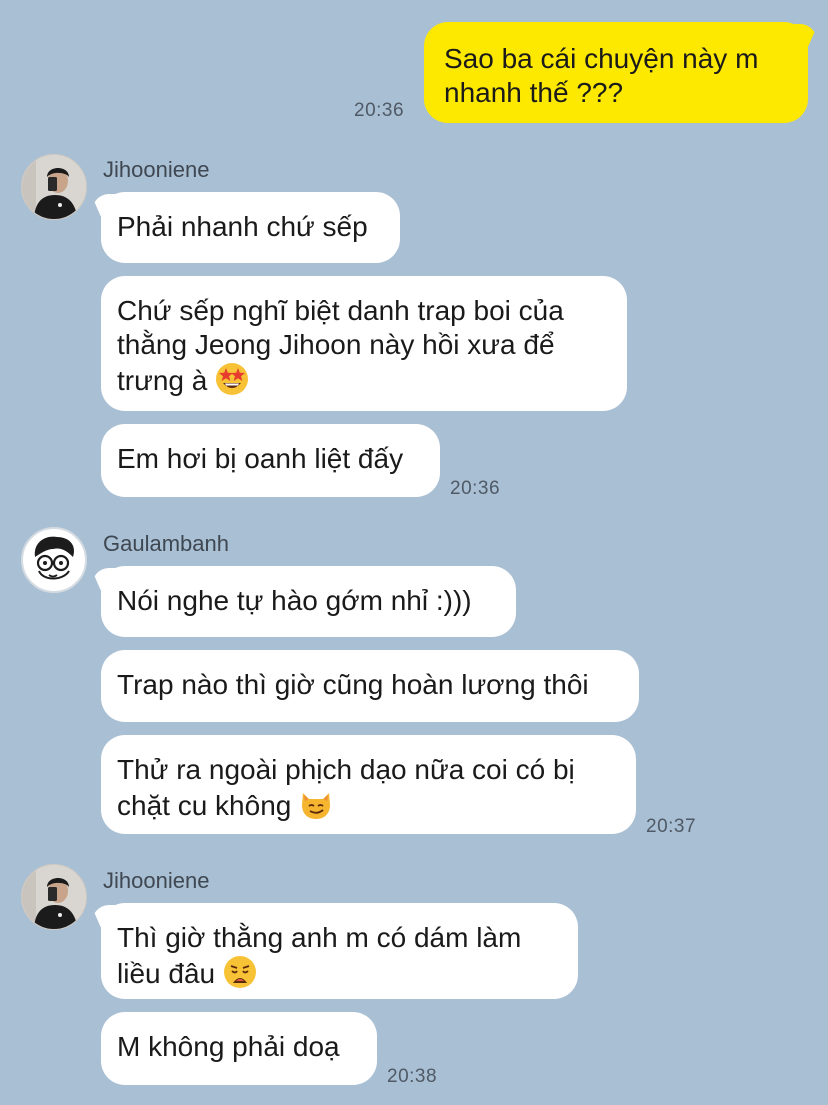 Image resolution: width=828 pixels, height=1105 pixels. What do you see at coordinates (166, 543) in the screenshot?
I see `sender-name: Gaulambanh` at bounding box center [166, 543].